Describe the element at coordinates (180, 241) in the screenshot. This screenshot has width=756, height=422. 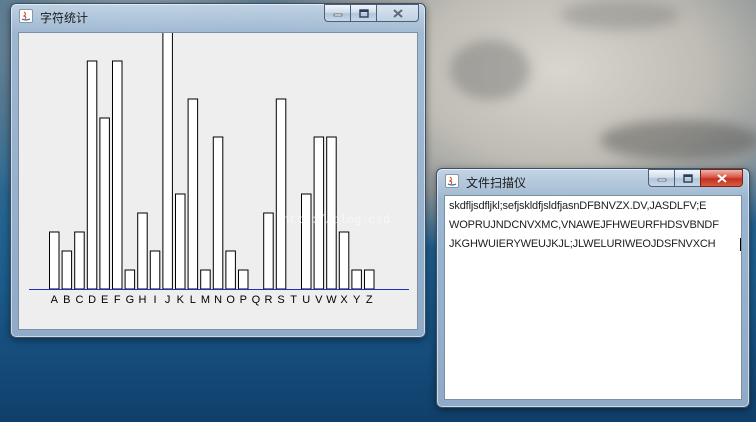
I see `bar-k` at that location.